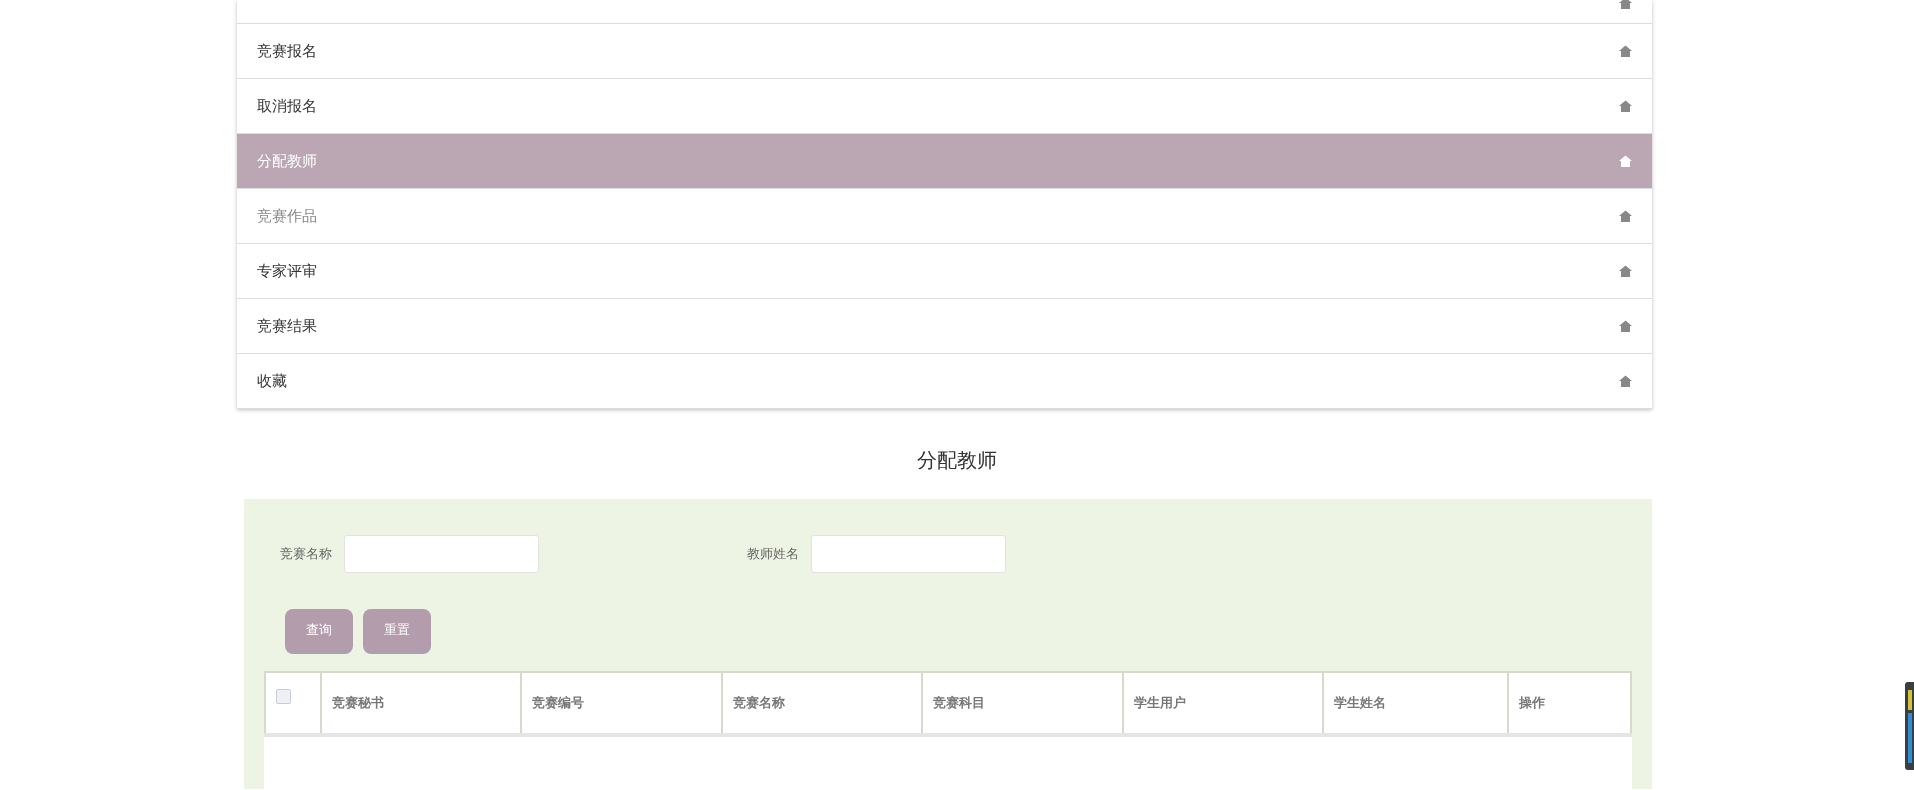  Describe the element at coordinates (944, 51) in the screenshot. I see `menu-item: 竞赛报名` at that location.